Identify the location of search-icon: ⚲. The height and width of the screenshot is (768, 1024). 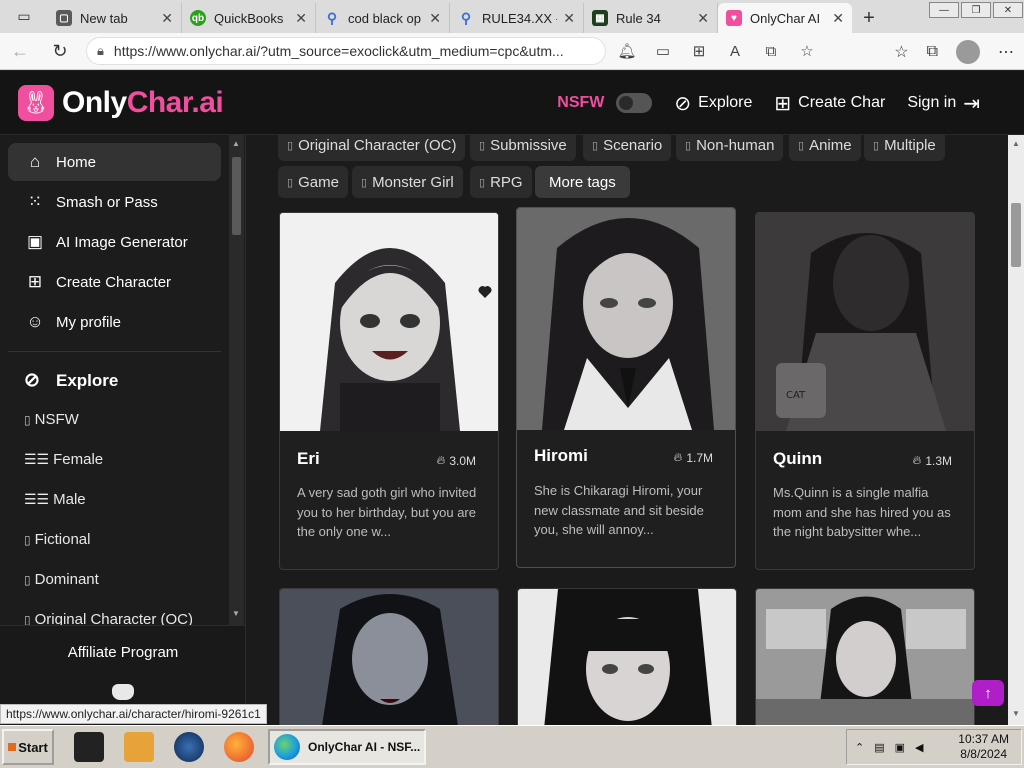
(466, 17).